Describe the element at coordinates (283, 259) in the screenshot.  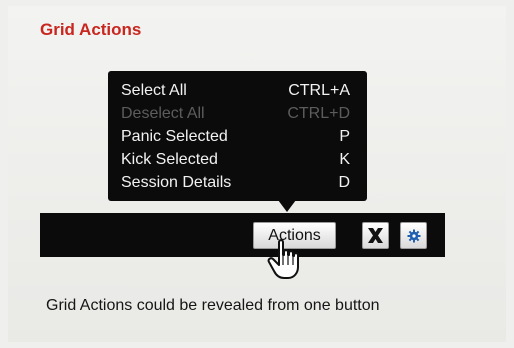
I see `hand-pointer-cursor-icon` at that location.